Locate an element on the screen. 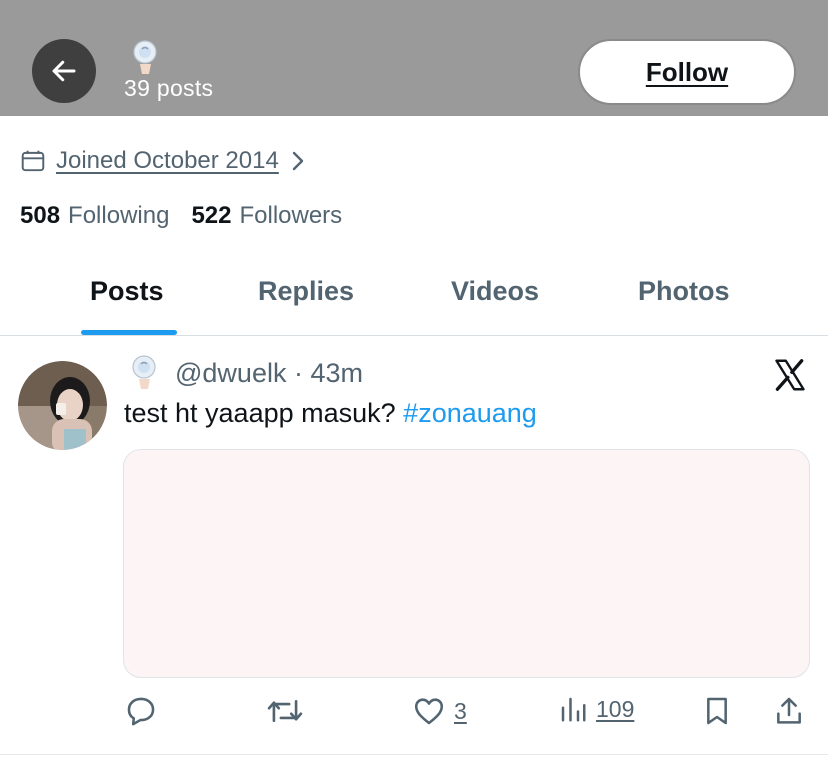  views-count: 109 is located at coordinates (615, 708).